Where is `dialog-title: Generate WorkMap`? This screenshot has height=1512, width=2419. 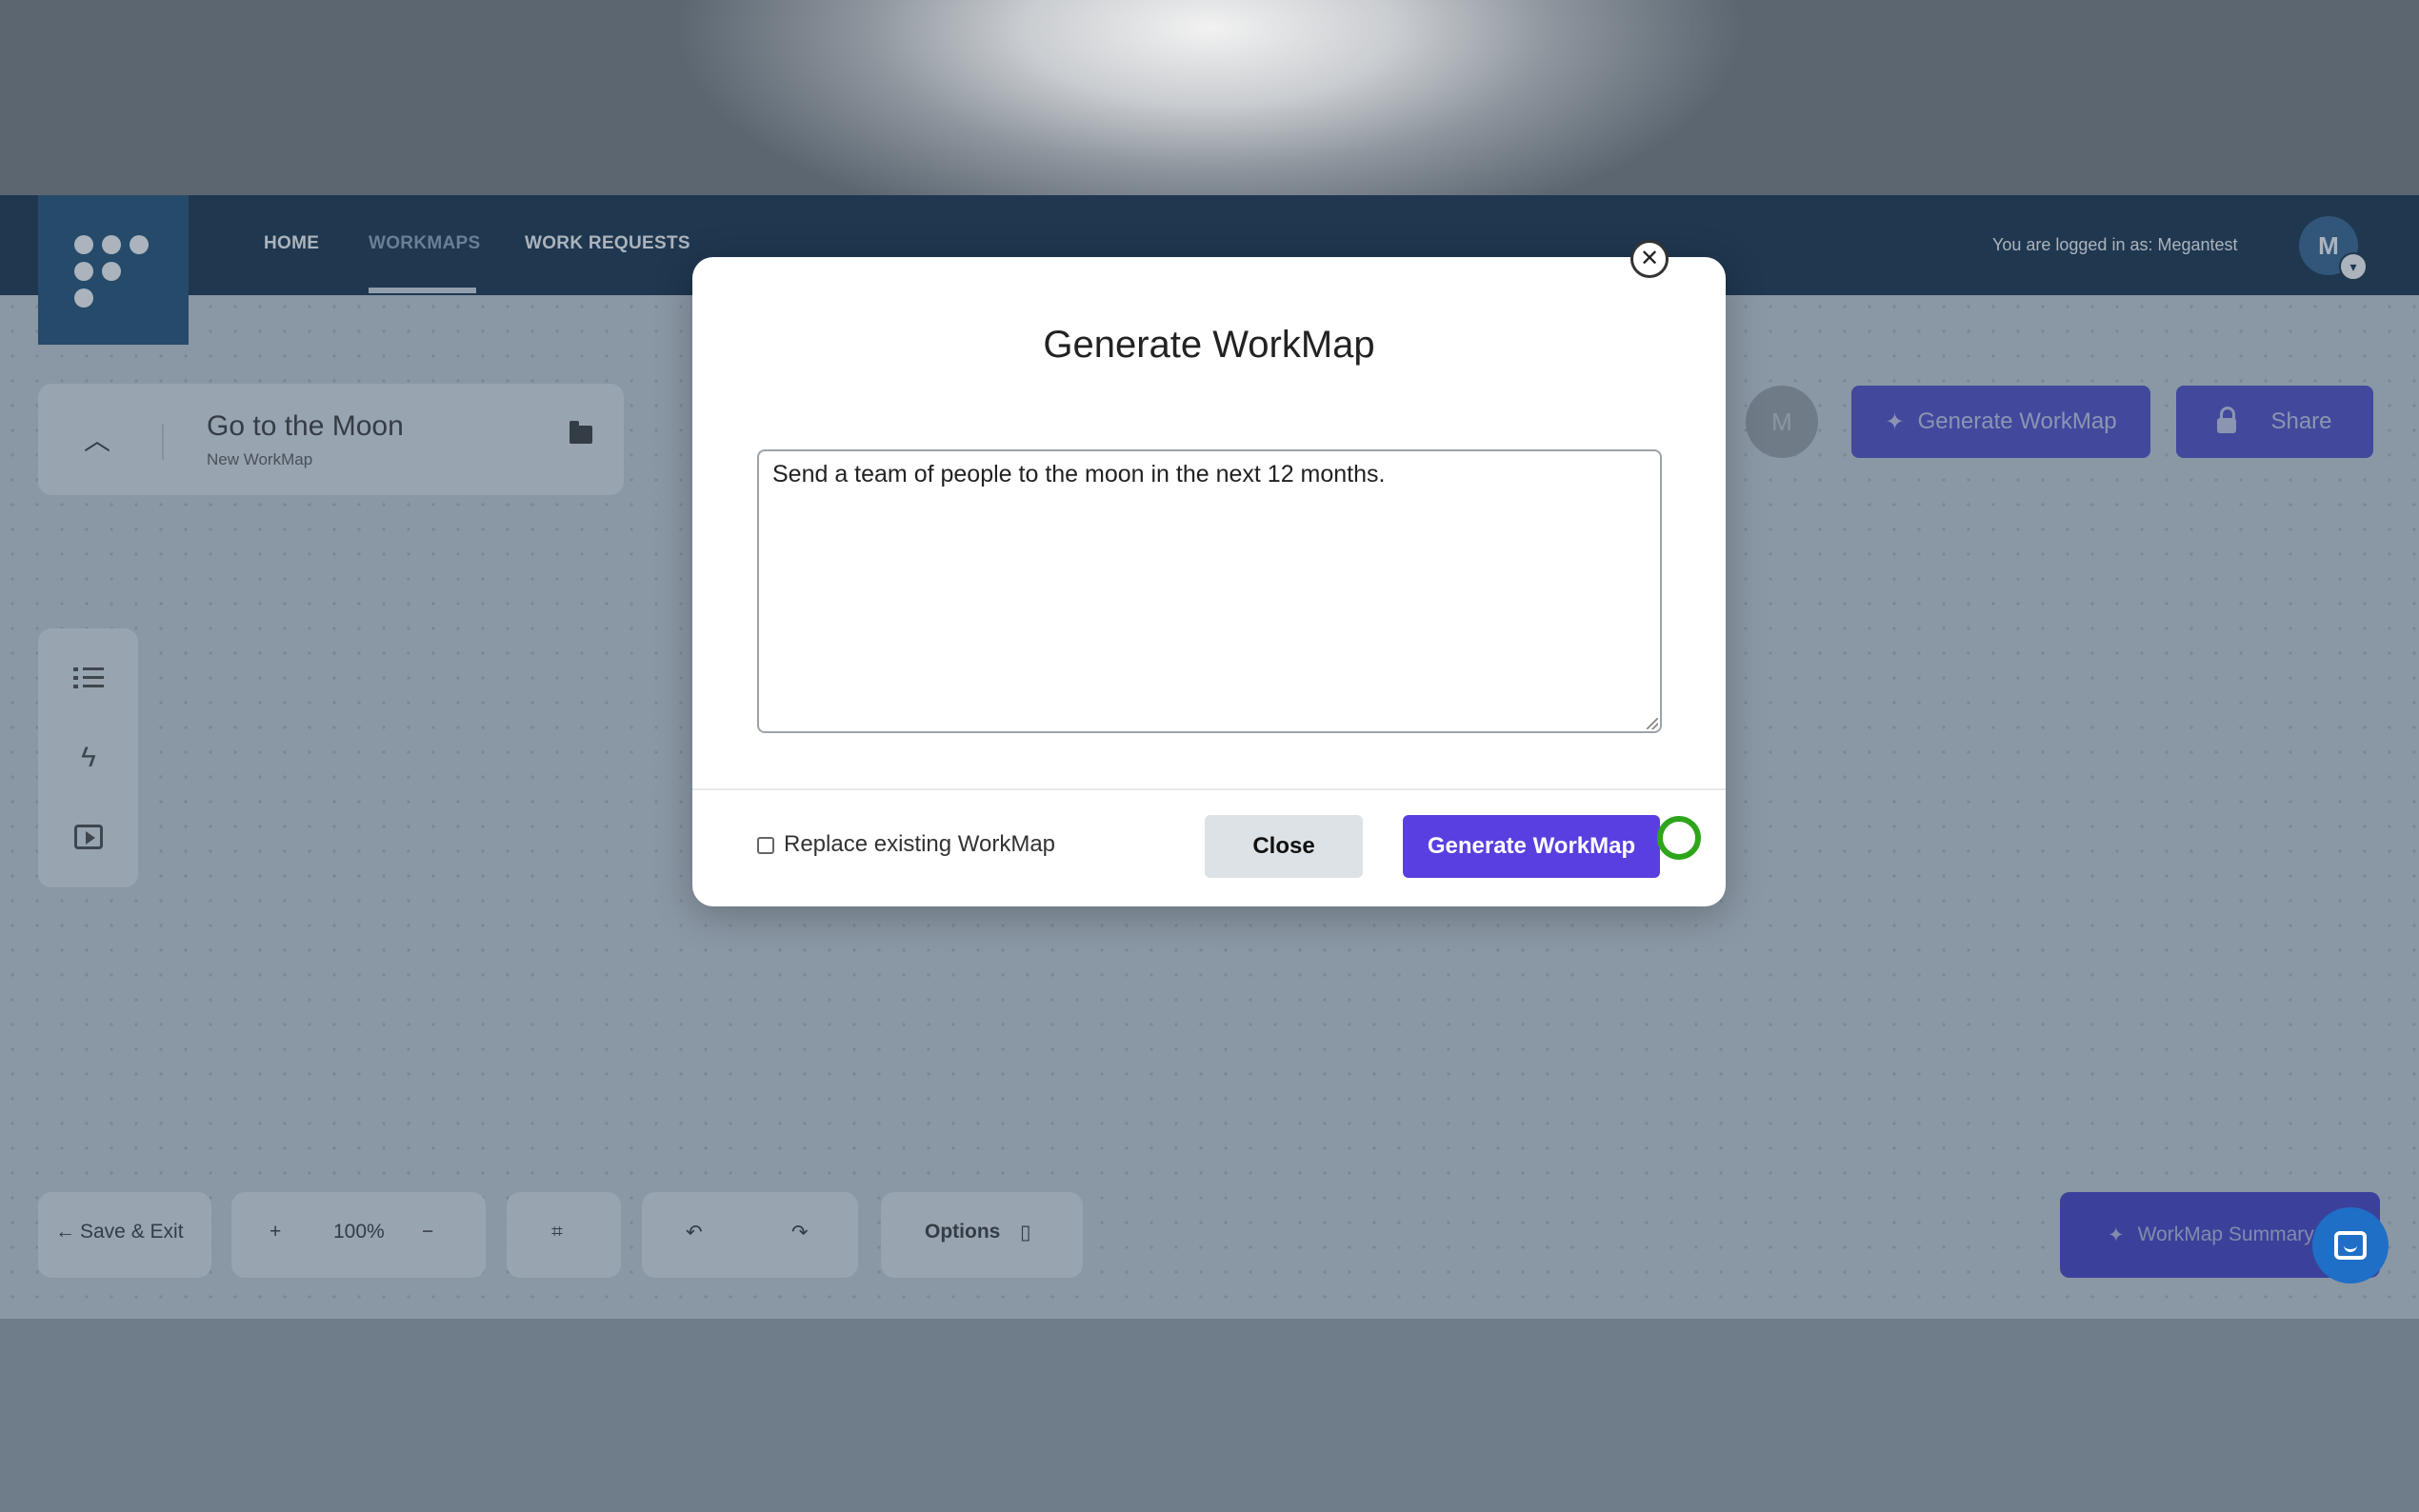
dialog-title: Generate WorkMap is located at coordinates (1209, 345).